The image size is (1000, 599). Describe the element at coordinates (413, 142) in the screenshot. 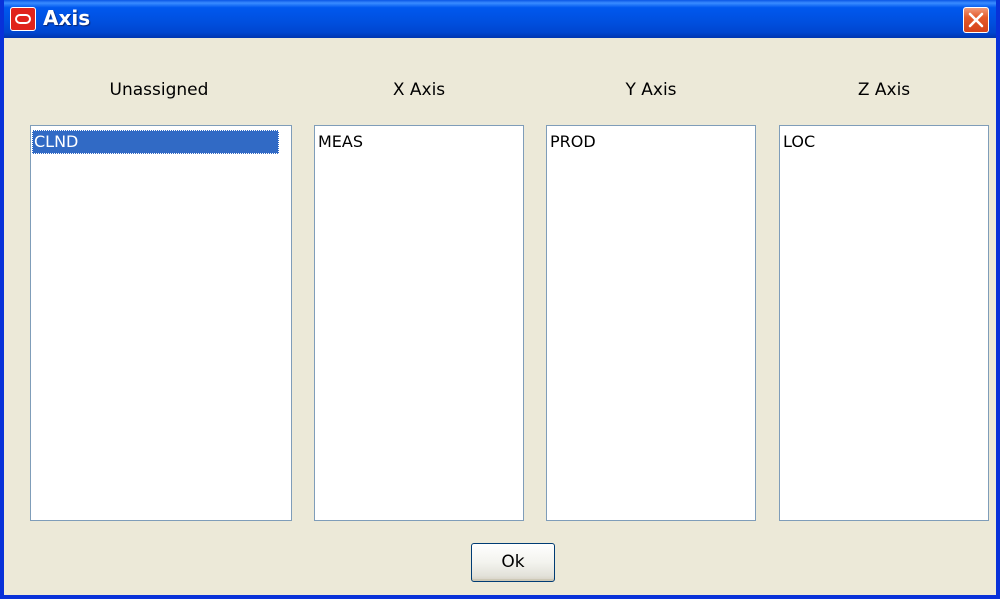

I see `list-item: MEAS` at that location.